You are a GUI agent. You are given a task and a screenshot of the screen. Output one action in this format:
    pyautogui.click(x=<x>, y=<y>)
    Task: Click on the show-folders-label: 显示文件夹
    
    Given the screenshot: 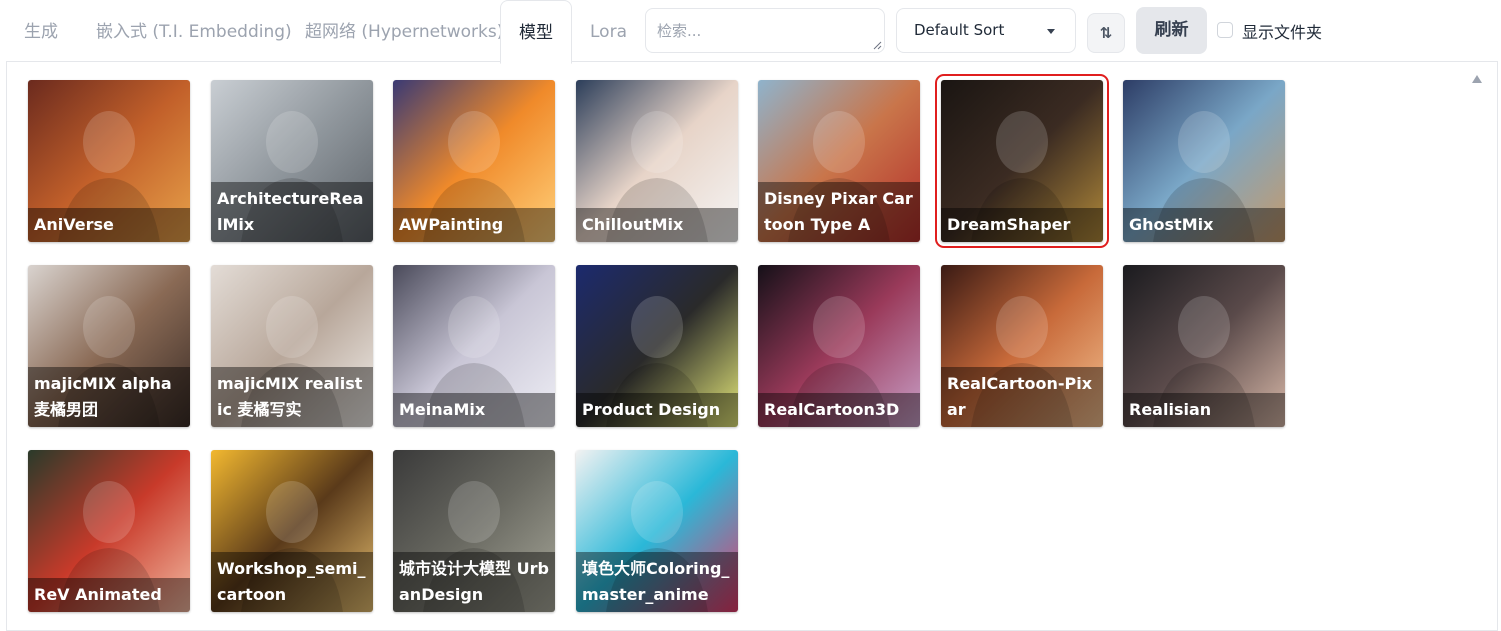 What is the action you would take?
    pyautogui.click(x=1282, y=32)
    